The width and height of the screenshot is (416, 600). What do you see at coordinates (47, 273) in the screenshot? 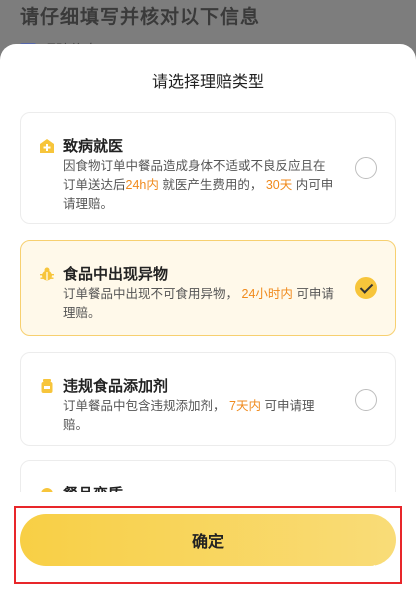
I see `bug-icon` at bounding box center [47, 273].